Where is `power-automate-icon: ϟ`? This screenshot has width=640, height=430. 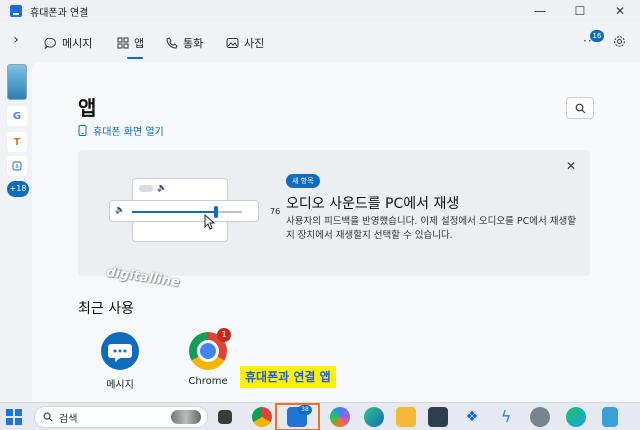
power-automate-icon: ϟ is located at coordinates (506, 417).